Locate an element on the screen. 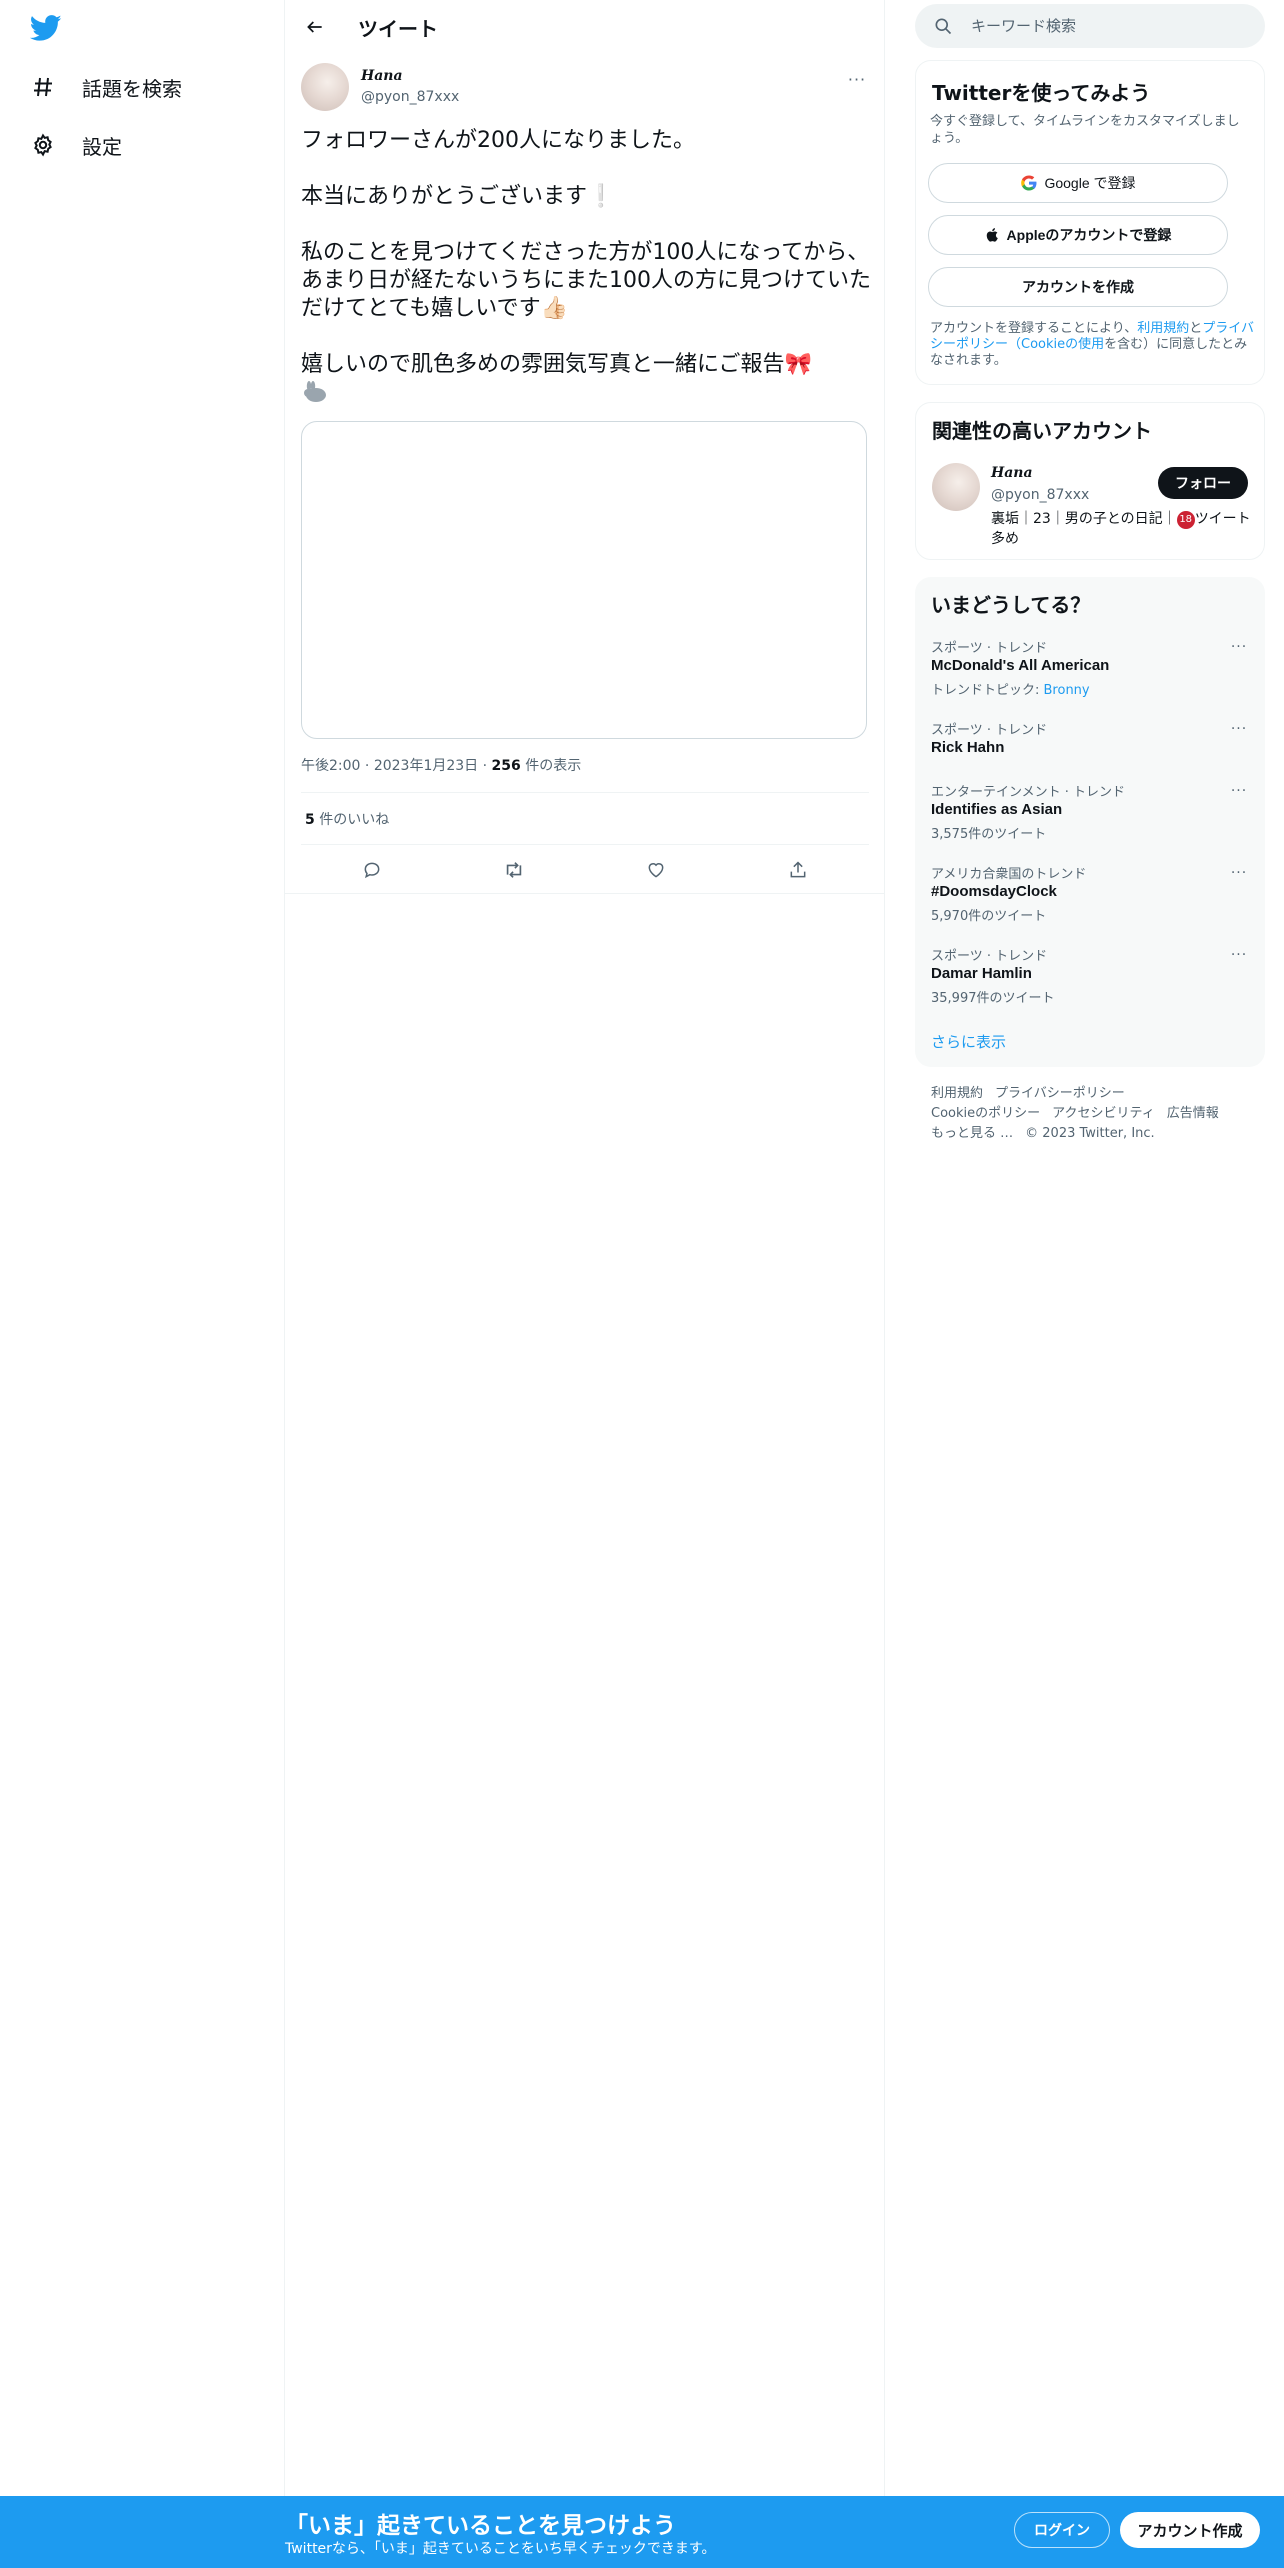 The width and height of the screenshot is (1284, 2568). nav-explore: 話題を検索 is located at coordinates (106, 87).